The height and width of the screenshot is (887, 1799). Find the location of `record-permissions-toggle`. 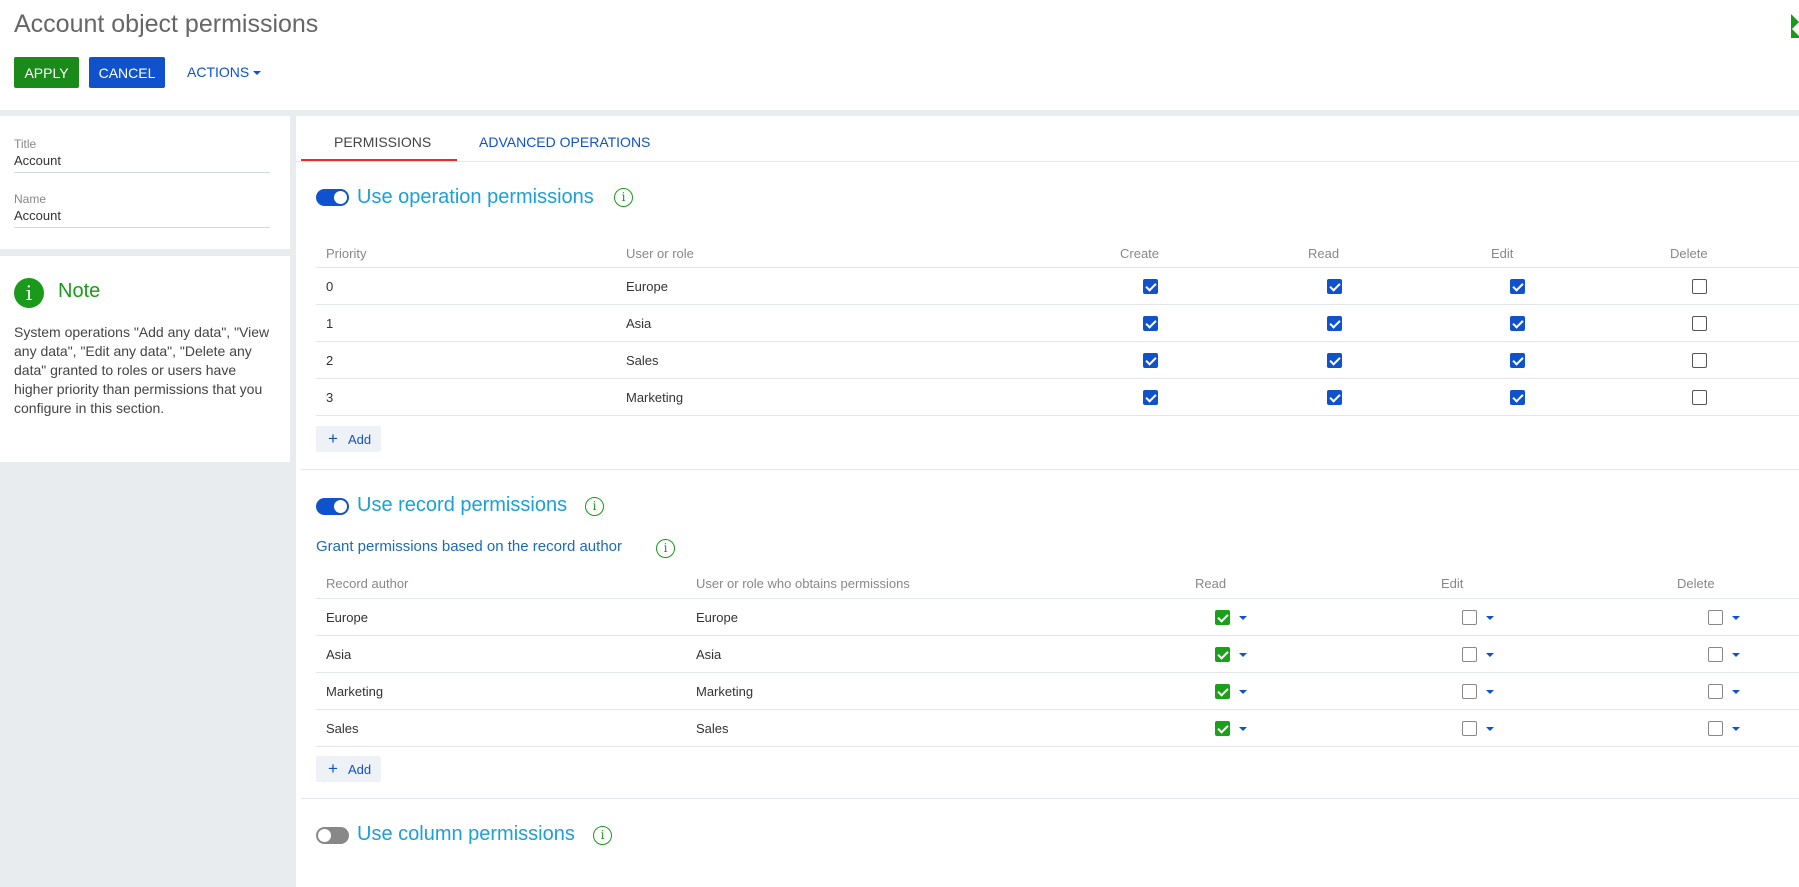

record-permissions-toggle is located at coordinates (332, 506).